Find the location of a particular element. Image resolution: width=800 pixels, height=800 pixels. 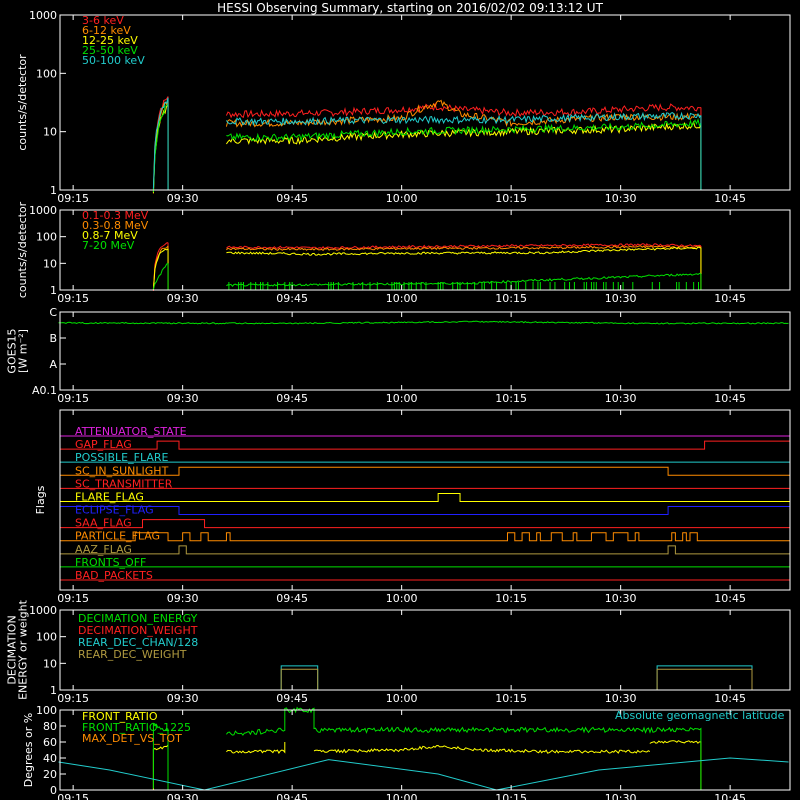

y-tick-label: B is located at coordinates (53, 338).